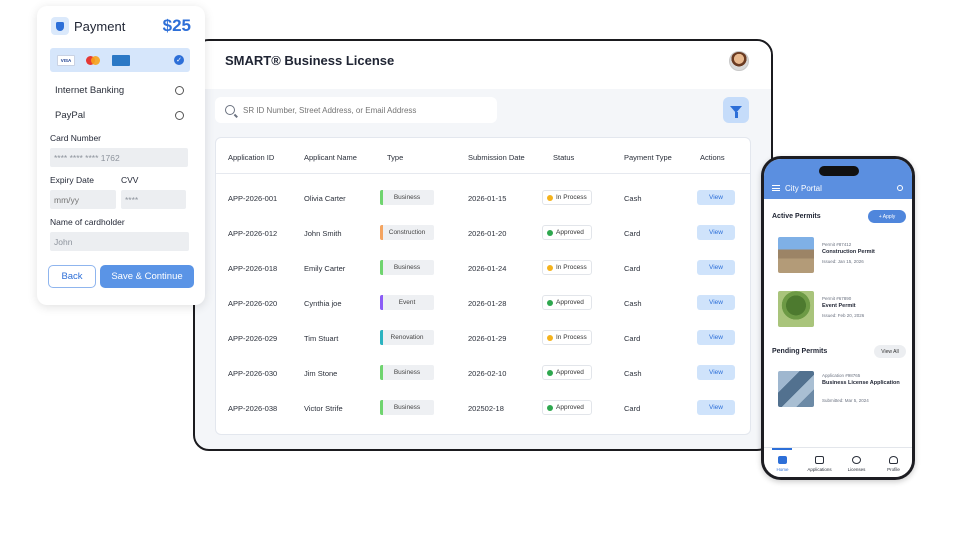 This screenshot has width=954, height=542. I want to click on tab-label: Licenses, so click(856, 469).